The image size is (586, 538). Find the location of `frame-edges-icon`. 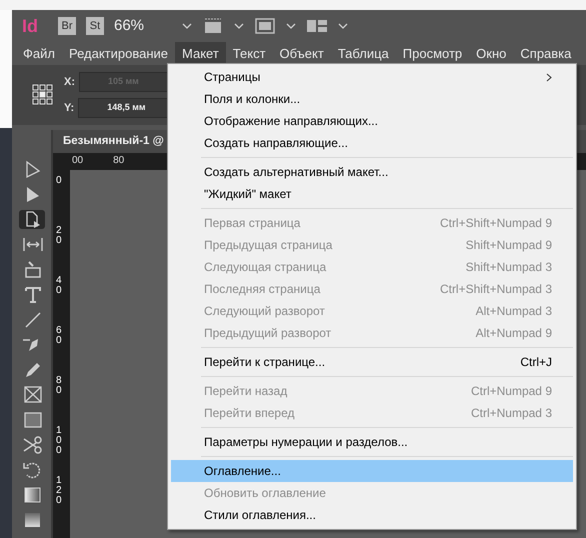

frame-edges-icon is located at coordinates (213, 26).